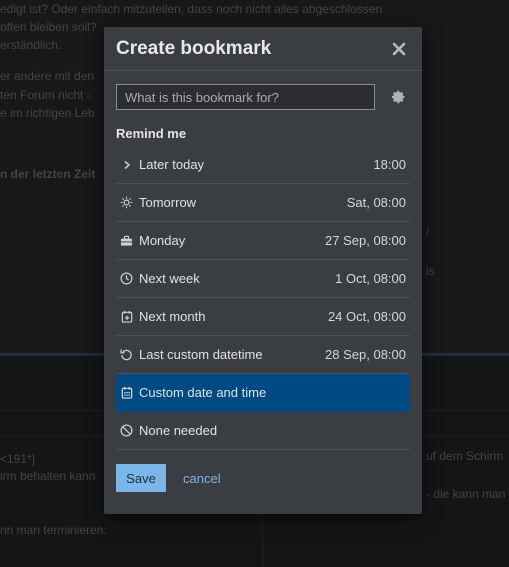 The image size is (509, 567). I want to click on option-label: Next week, so click(169, 278).